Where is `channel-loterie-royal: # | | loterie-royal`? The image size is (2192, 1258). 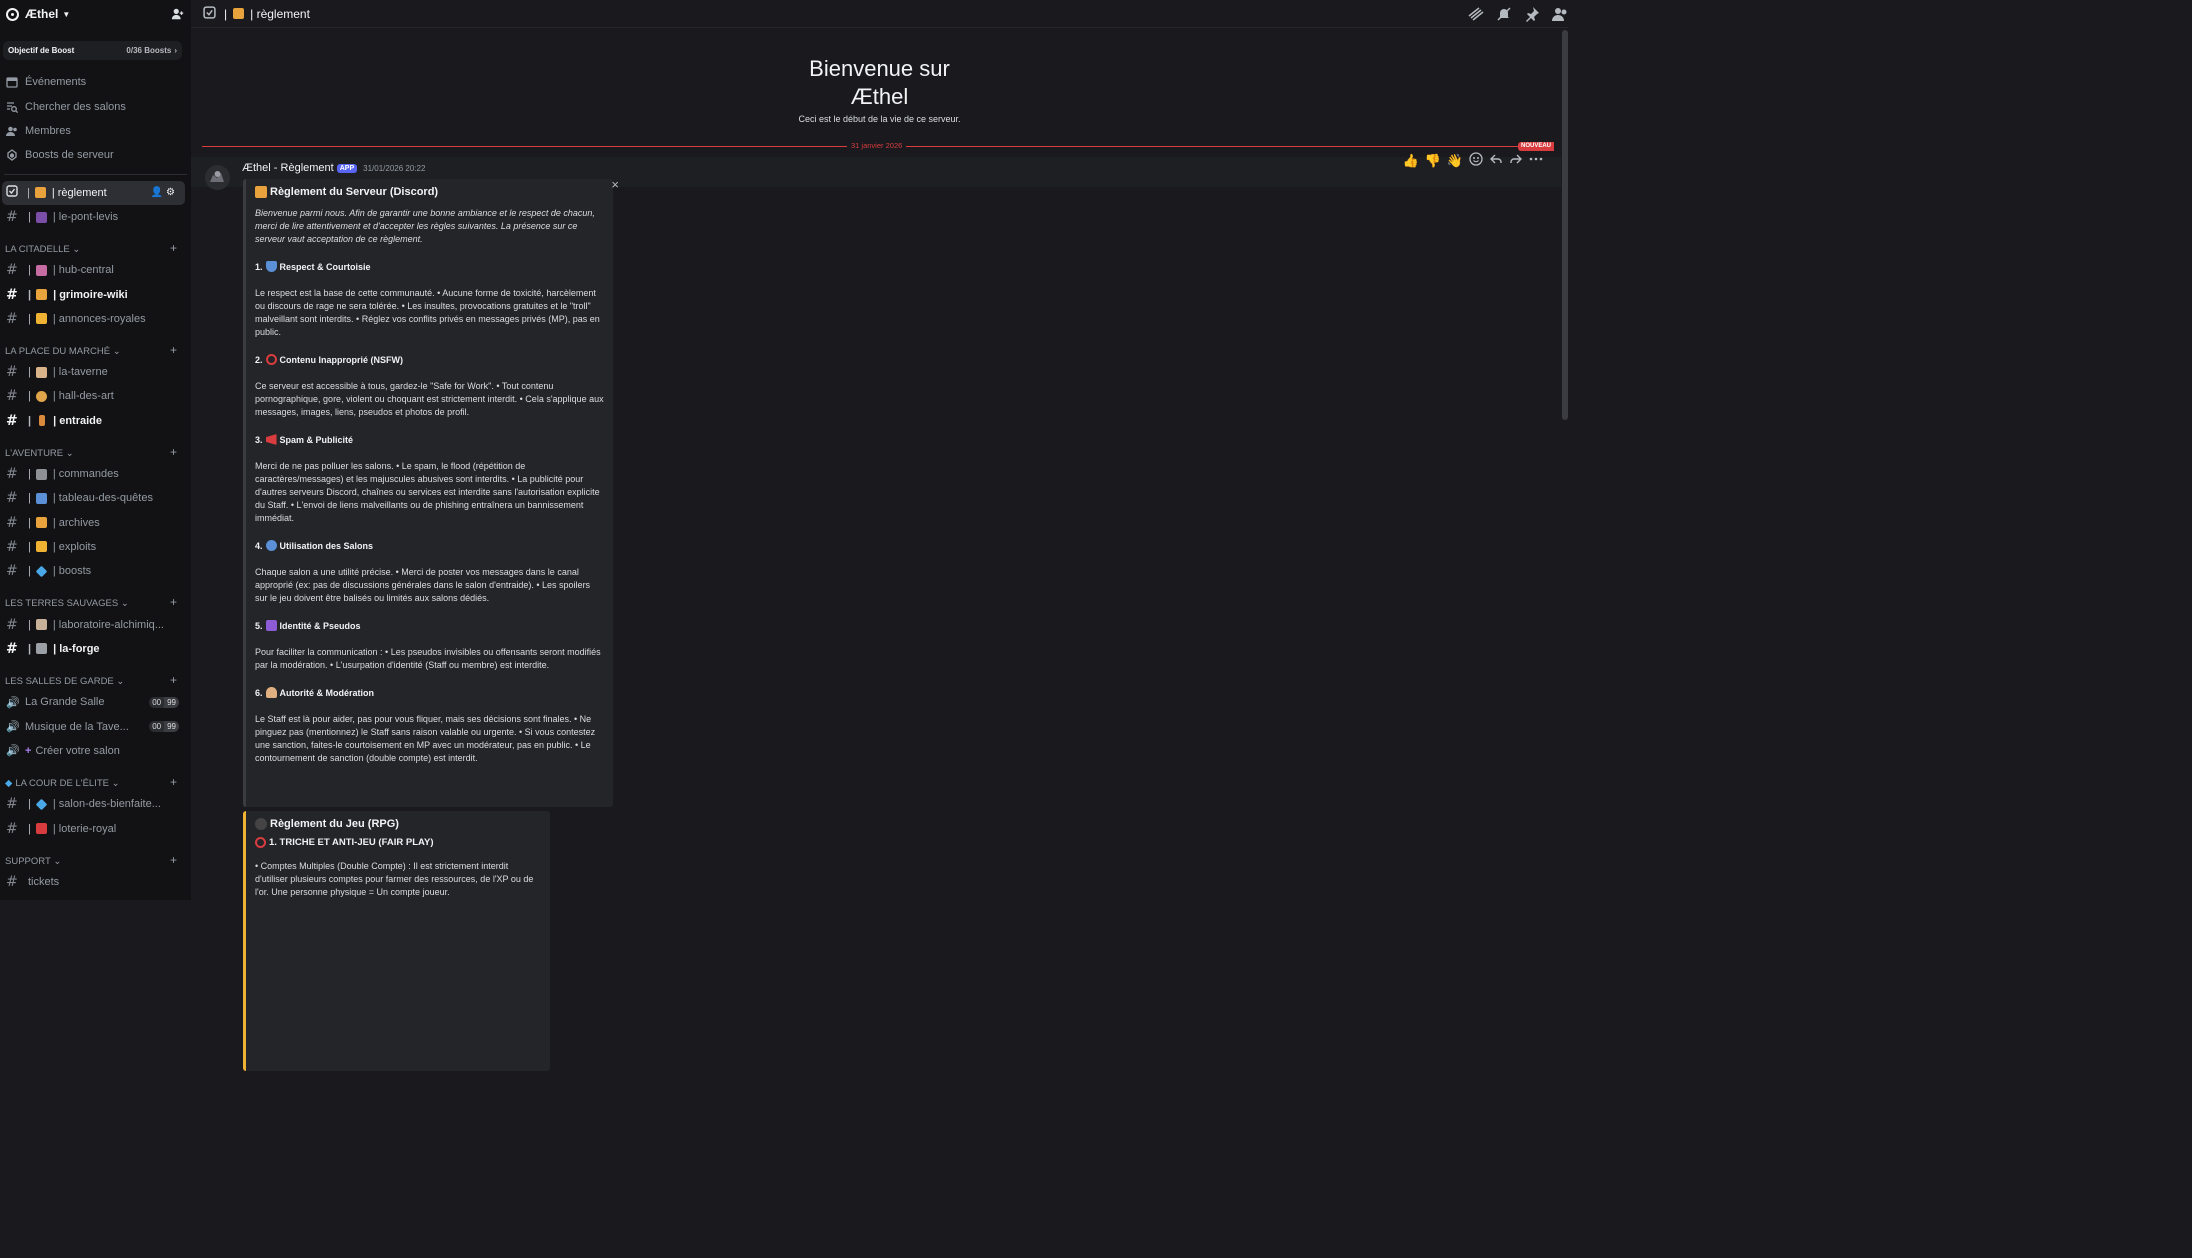 channel-loterie-royal: # | | loterie-royal is located at coordinates (95, 828).